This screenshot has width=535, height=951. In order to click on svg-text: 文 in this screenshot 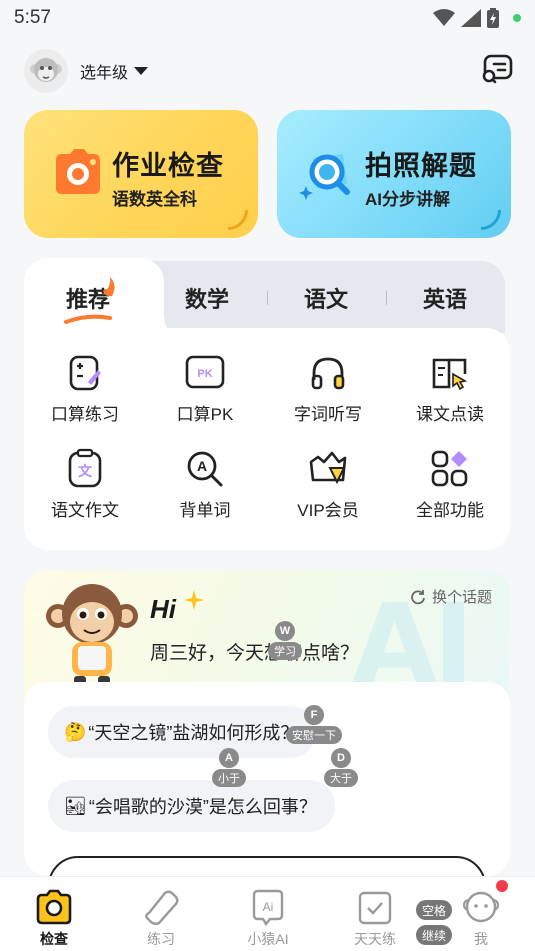, I will do `click(85, 471)`.